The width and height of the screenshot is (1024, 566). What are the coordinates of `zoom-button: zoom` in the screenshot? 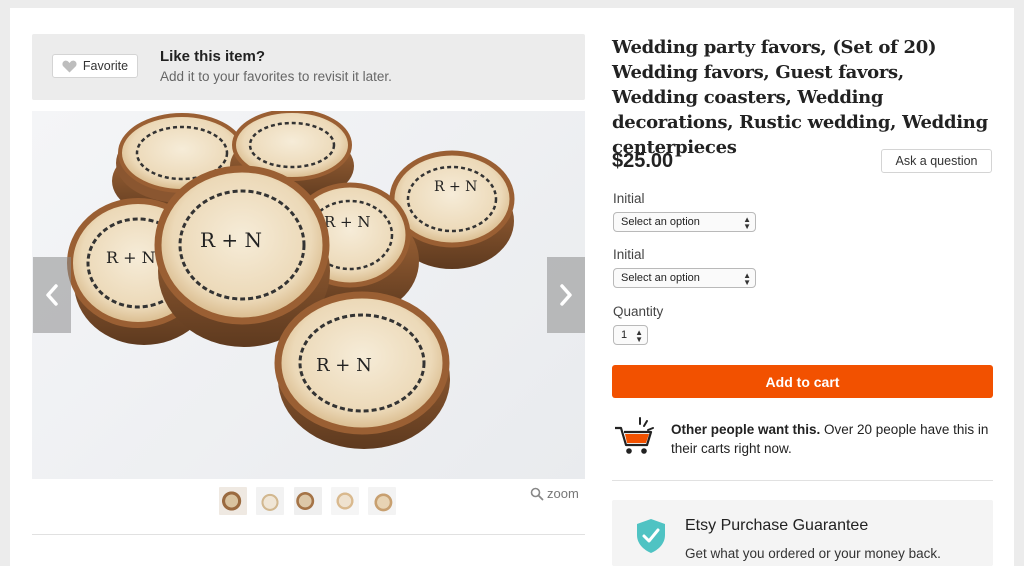 It's located at (554, 493).